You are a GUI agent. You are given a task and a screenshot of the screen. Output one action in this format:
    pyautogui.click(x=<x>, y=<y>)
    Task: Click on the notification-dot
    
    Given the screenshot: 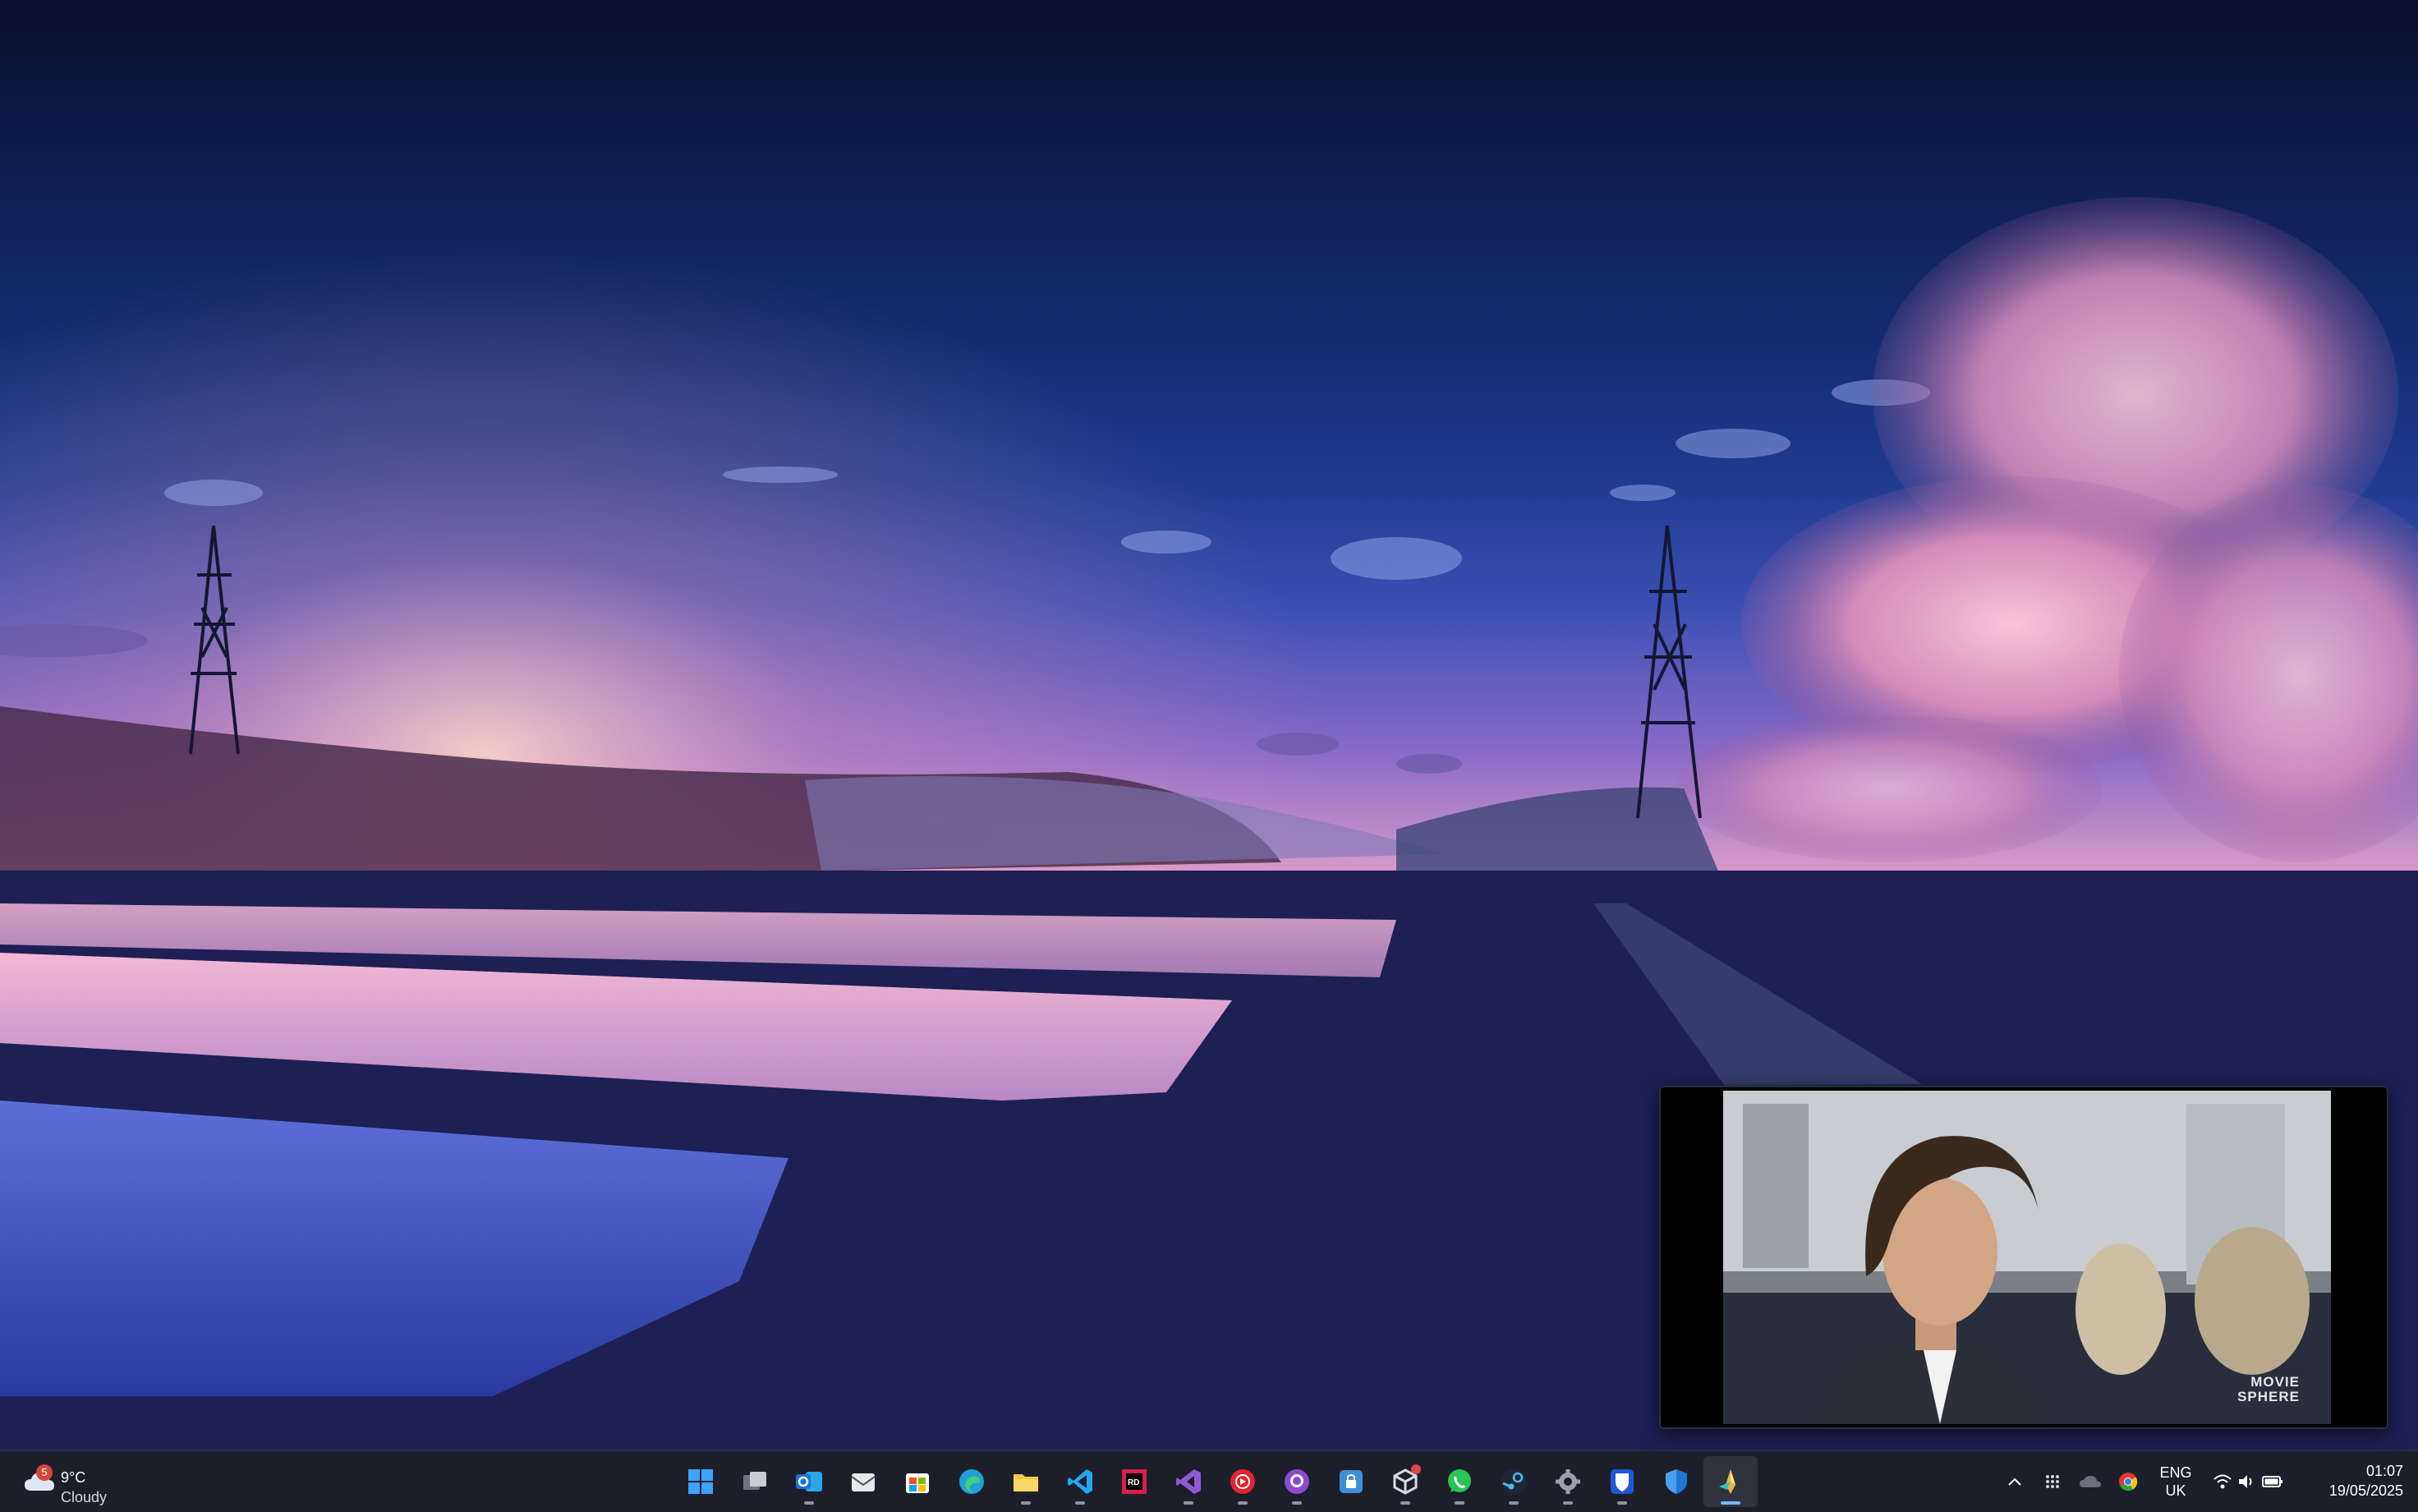 What is the action you would take?
    pyautogui.click(x=1416, y=1469)
    